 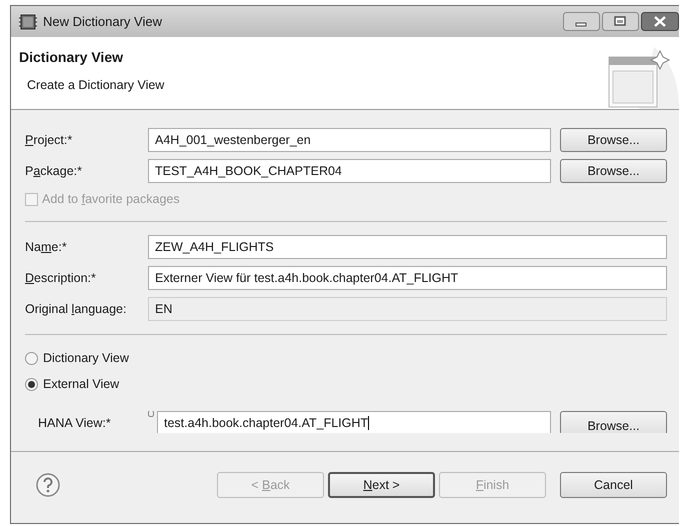 I want to click on radio-label: External View, so click(x=81, y=384).